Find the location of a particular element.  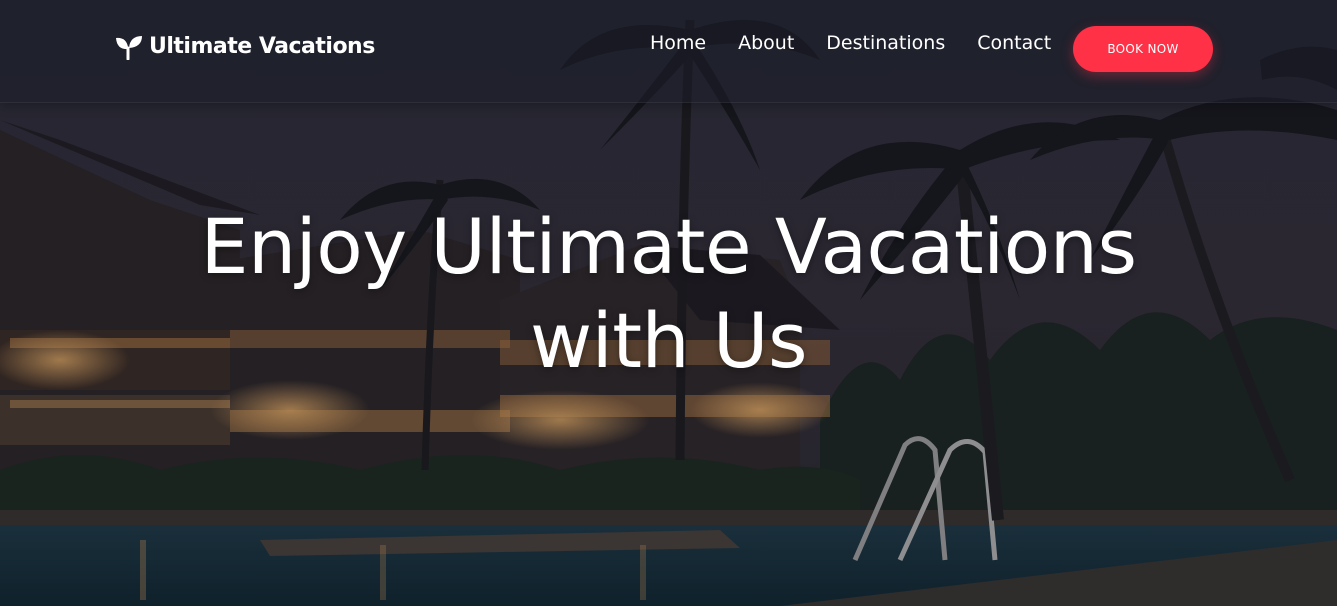

nav-link-about: About is located at coordinates (766, 43).